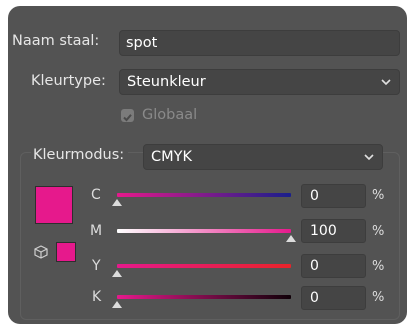 The width and height of the screenshot is (417, 329). Describe the element at coordinates (333, 266) in the screenshot. I see `value-field-y: 0` at that location.